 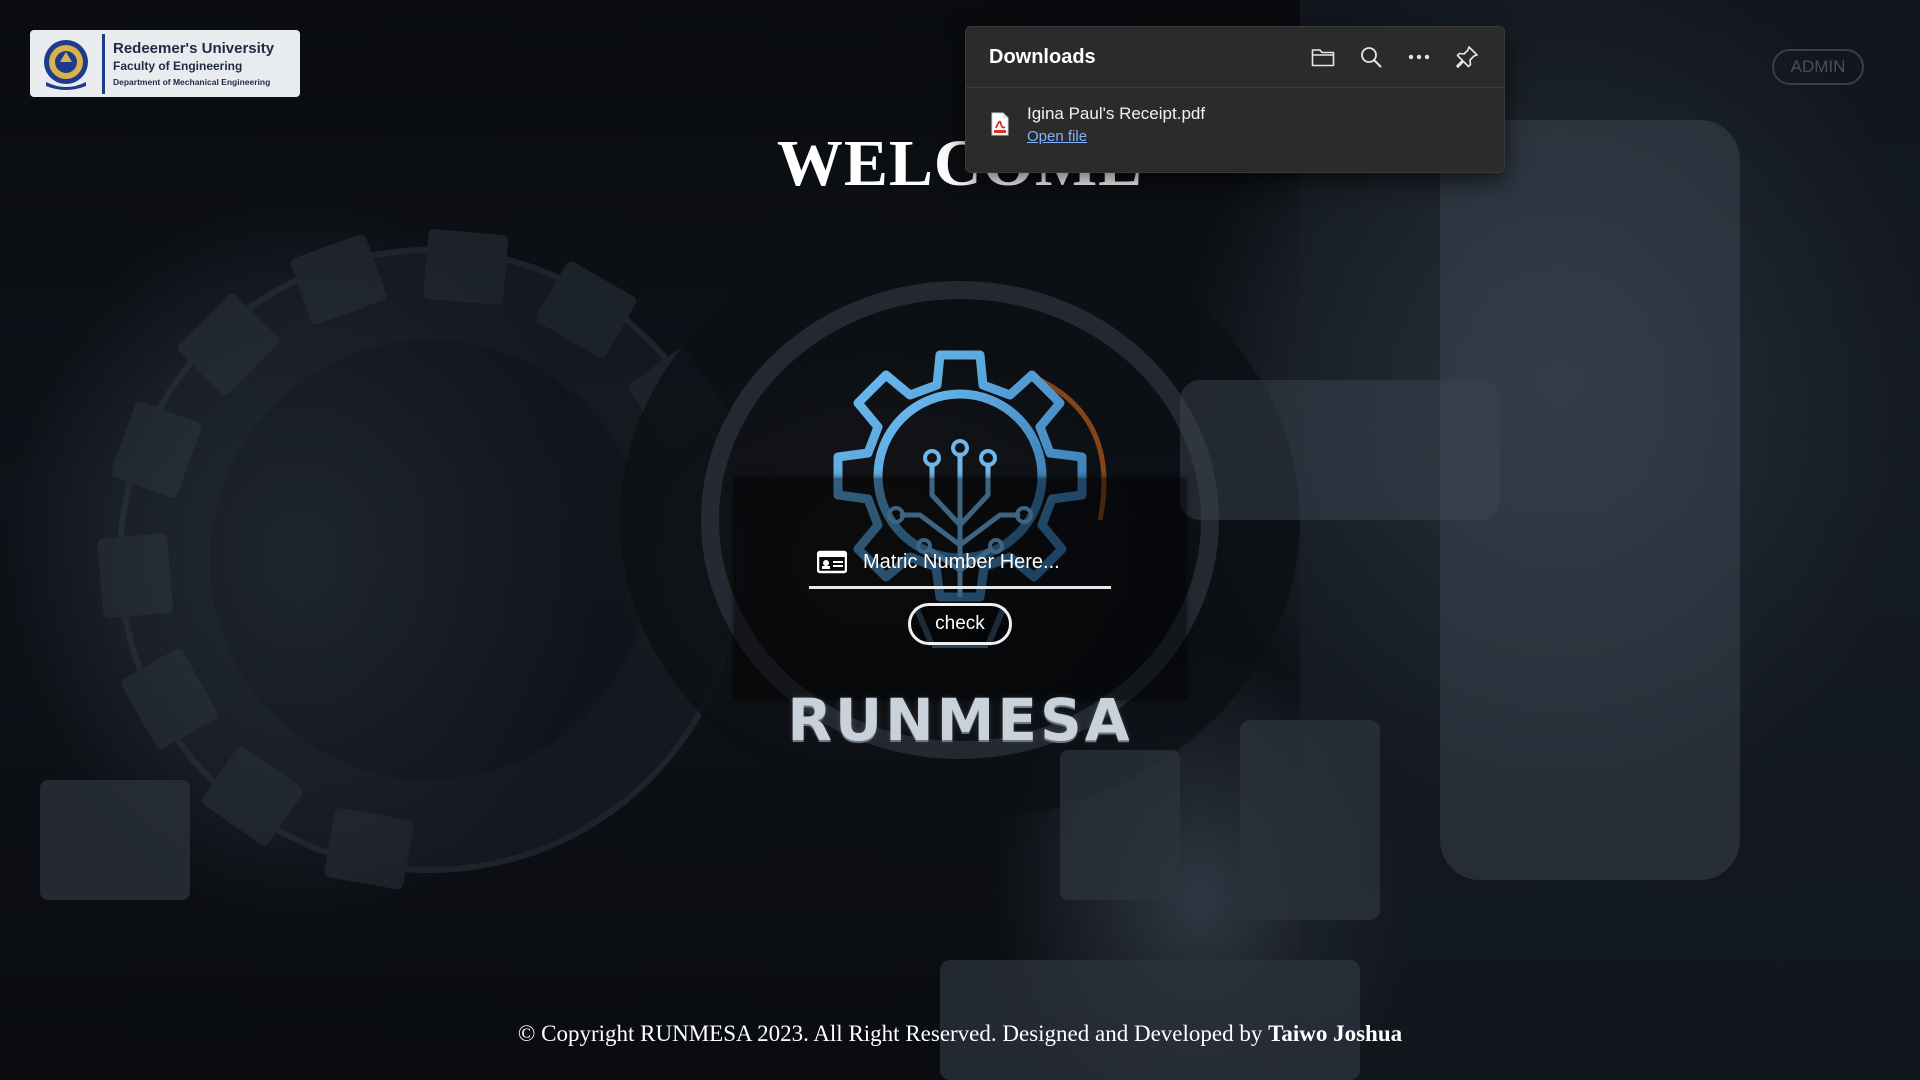 What do you see at coordinates (1116, 137) in the screenshot?
I see `open-file-link: Open file` at bounding box center [1116, 137].